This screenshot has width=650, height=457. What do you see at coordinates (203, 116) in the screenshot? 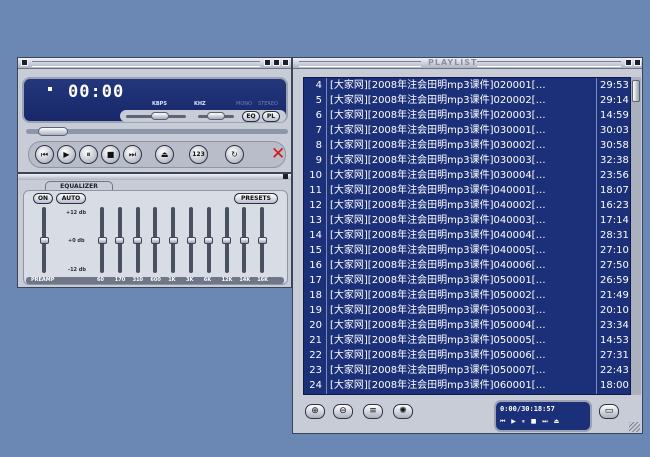
I see `volume-balance-area: EQ PL` at bounding box center [203, 116].